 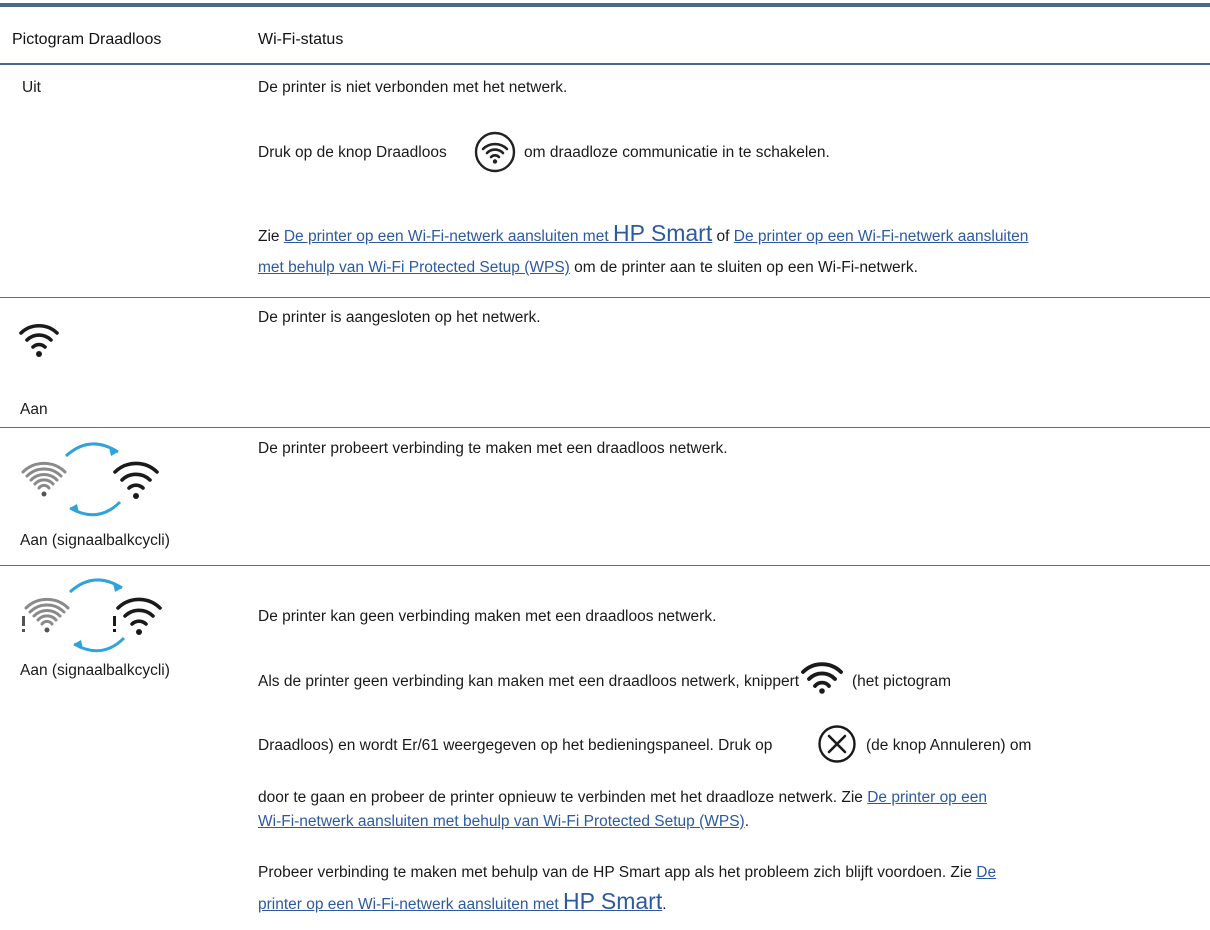 I want to click on table-header-row: Pictogram Draadloos Wi-Fi-status, so click(x=605, y=35).